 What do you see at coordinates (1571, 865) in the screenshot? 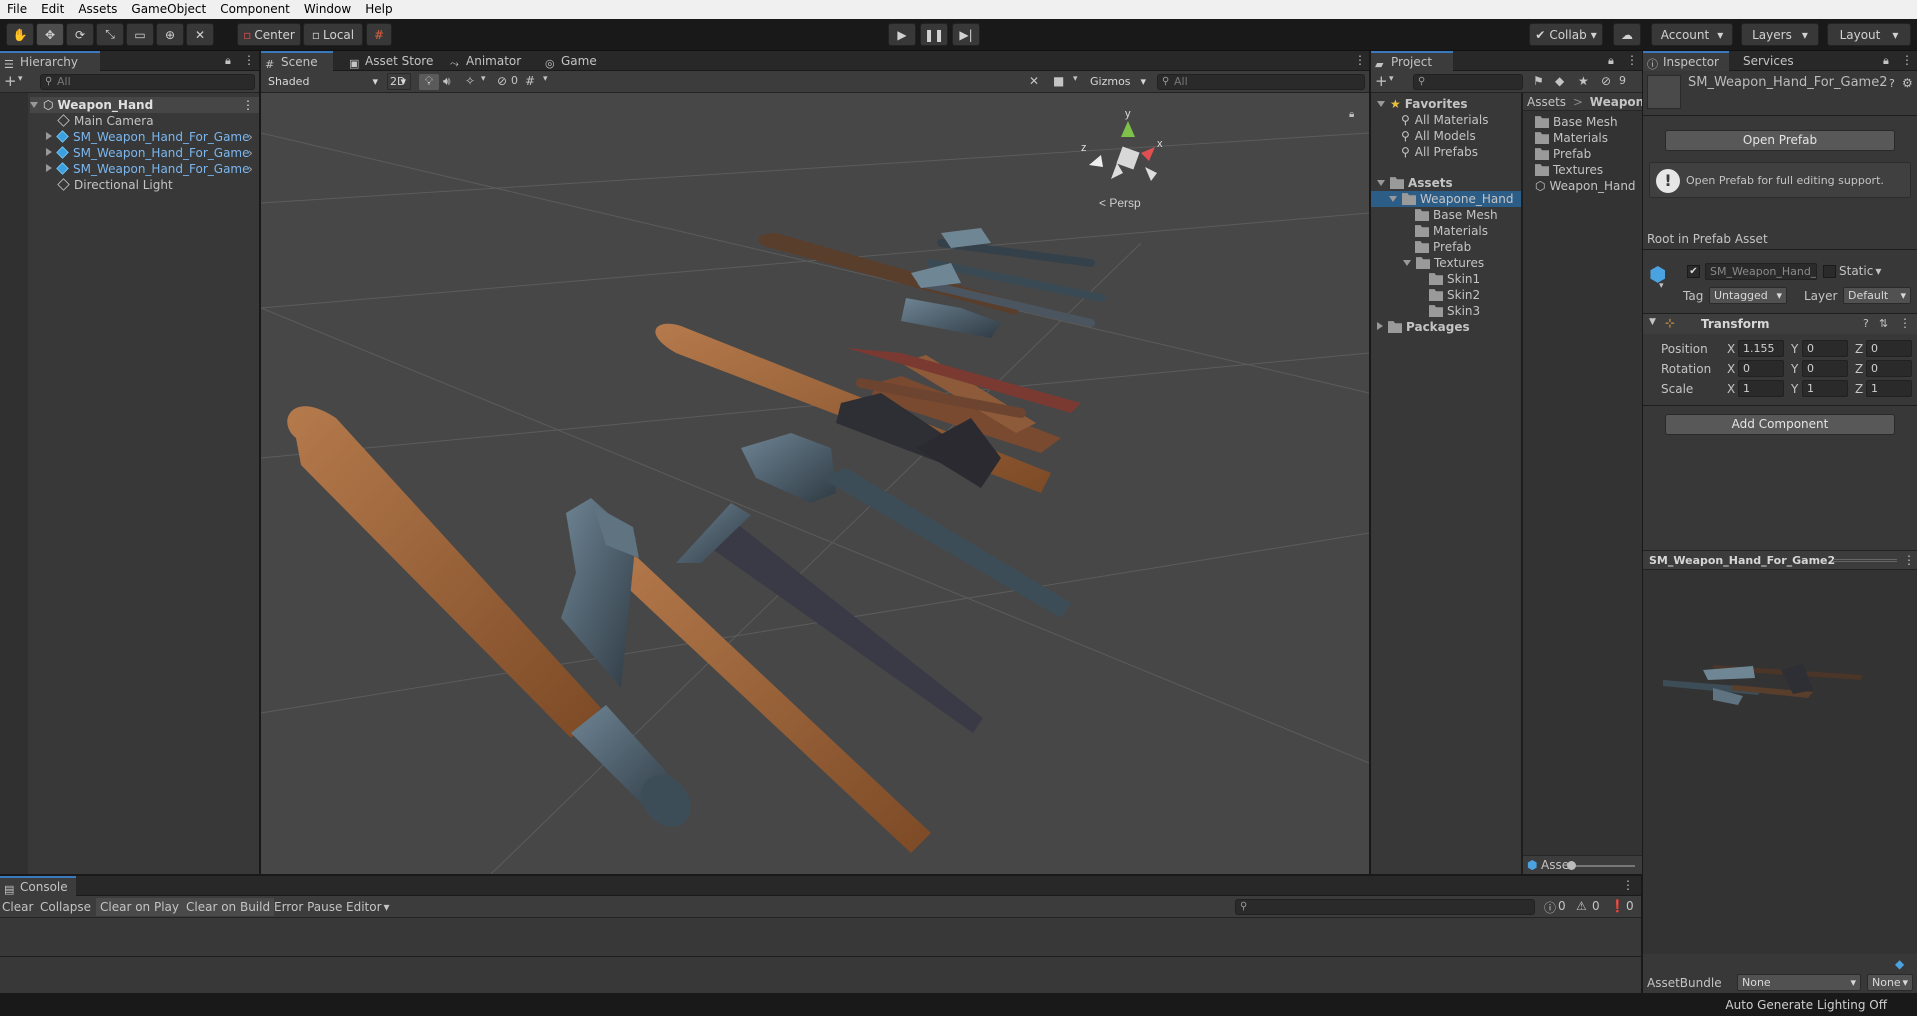
I see `icon-size-slider-thumb` at bounding box center [1571, 865].